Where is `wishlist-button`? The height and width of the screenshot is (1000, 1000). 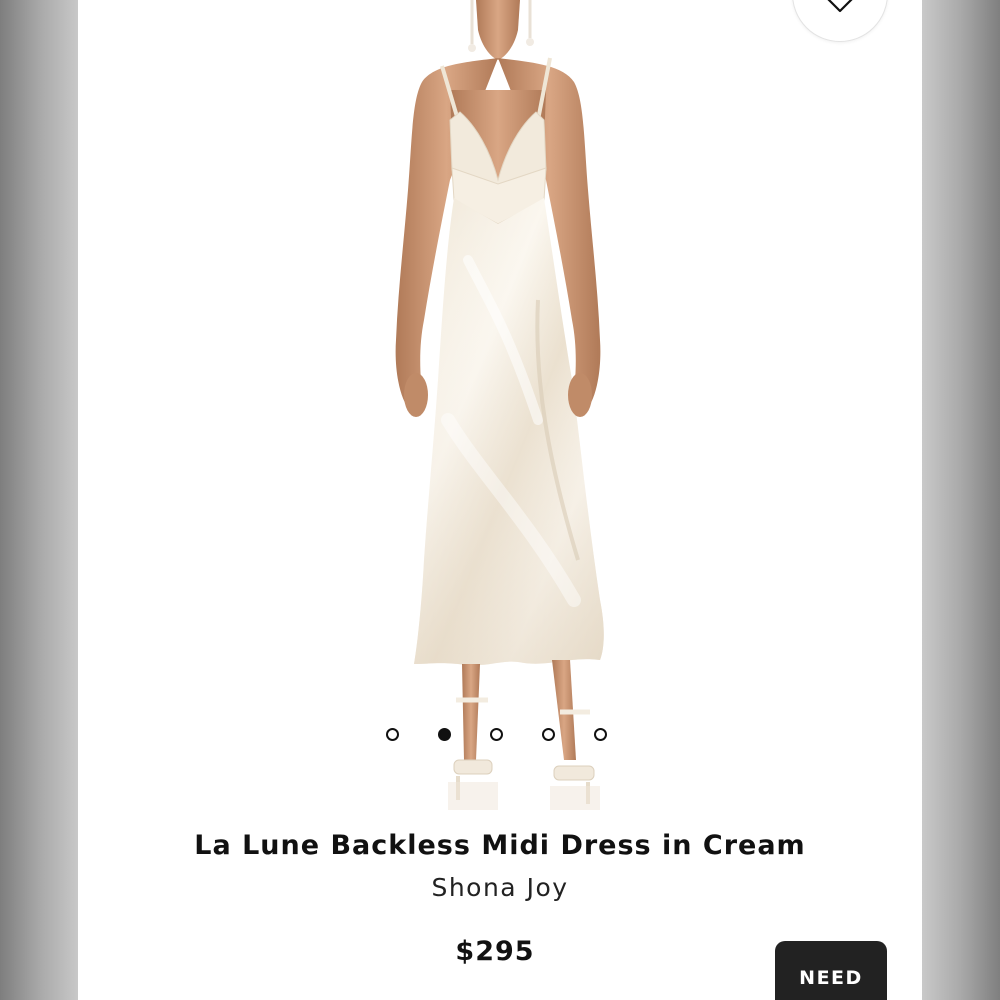 wishlist-button is located at coordinates (840, 21).